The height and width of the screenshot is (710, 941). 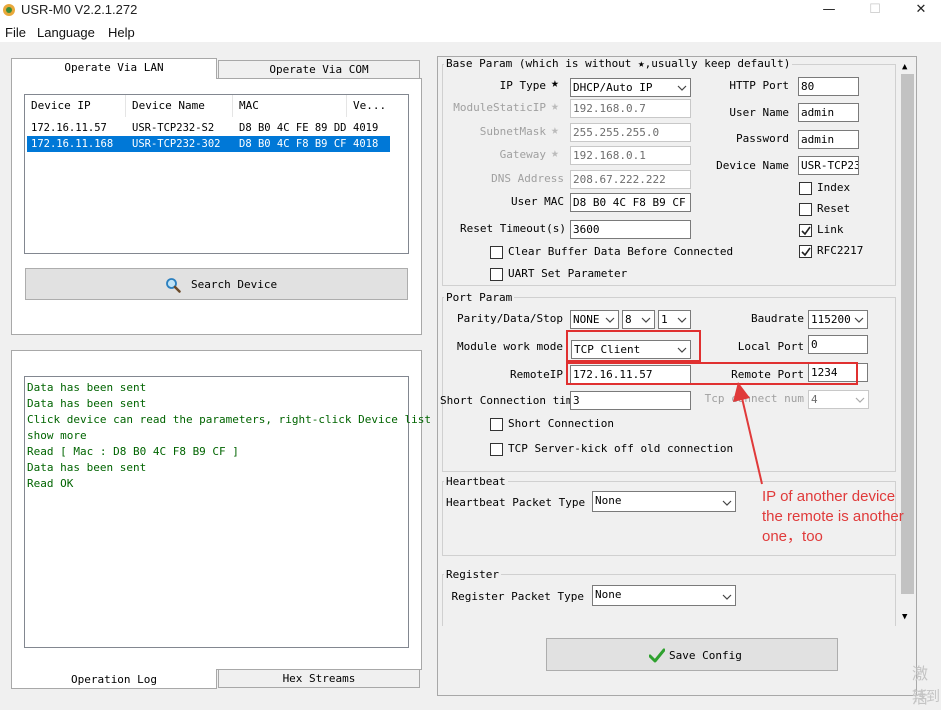 I want to click on menu-help: Help, so click(x=121, y=32).